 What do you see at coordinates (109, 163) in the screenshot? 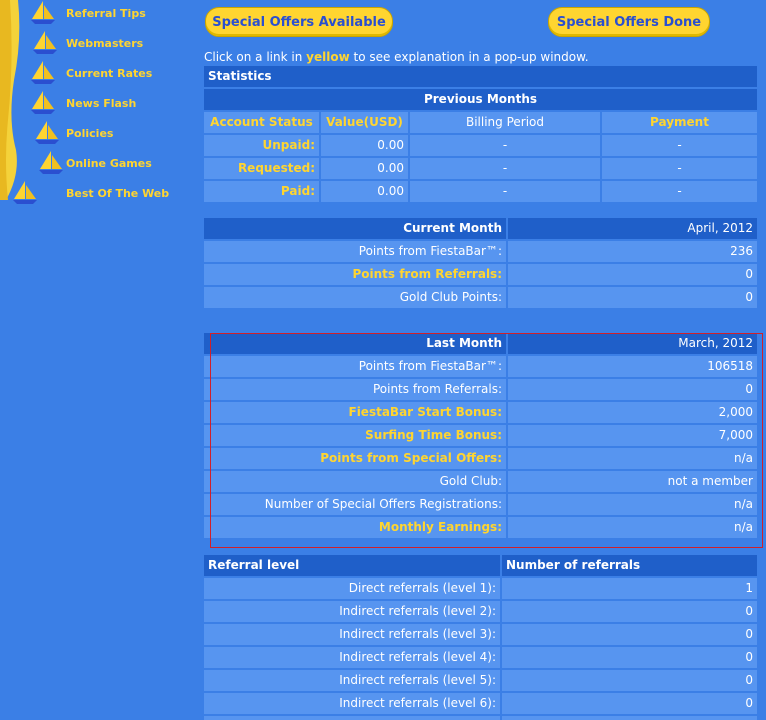
I see `sidebar-item-label: Online Games` at bounding box center [109, 163].